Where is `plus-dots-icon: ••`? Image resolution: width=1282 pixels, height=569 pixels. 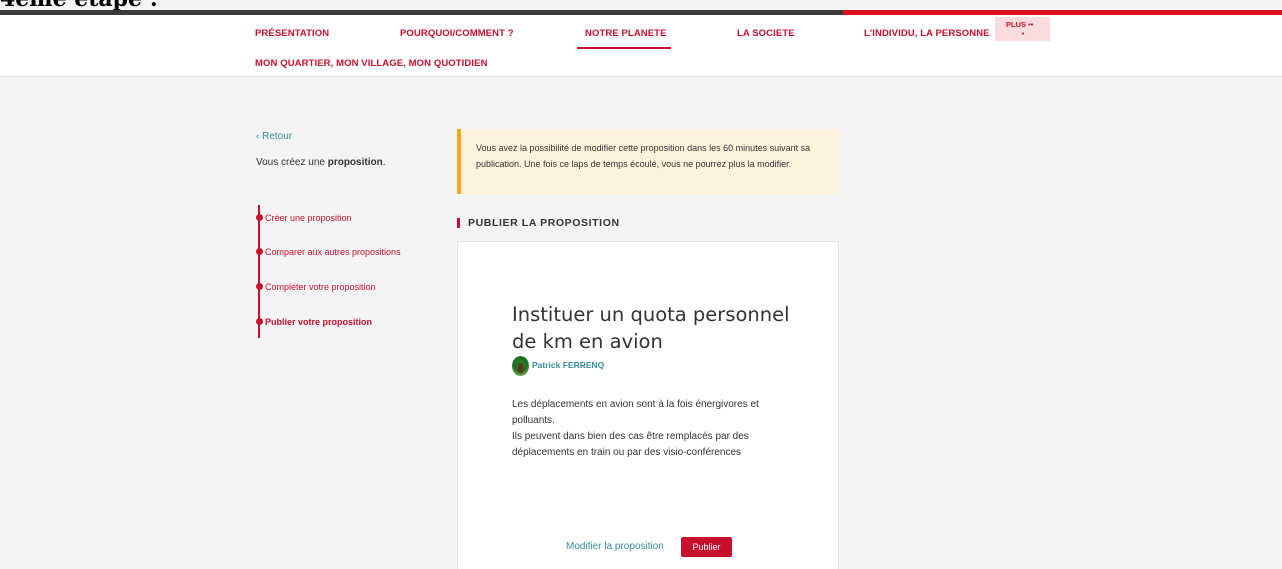 plus-dots-icon: •• is located at coordinates (1031, 24).